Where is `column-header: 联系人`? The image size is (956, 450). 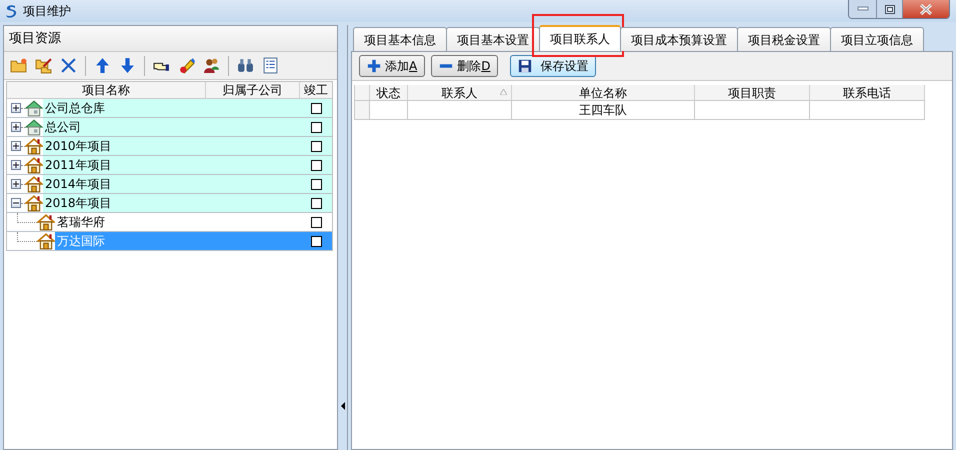
column-header: 联系人 is located at coordinates (460, 93).